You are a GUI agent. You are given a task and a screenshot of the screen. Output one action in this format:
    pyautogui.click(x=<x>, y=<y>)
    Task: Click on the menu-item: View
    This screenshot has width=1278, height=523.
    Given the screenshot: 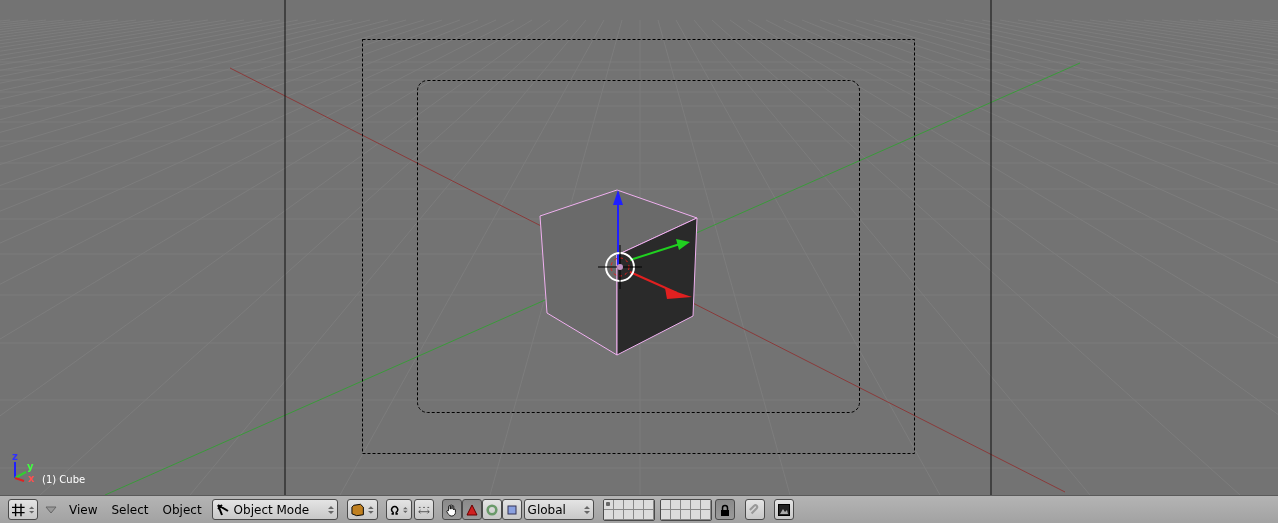 What is the action you would take?
    pyautogui.click(x=83, y=509)
    